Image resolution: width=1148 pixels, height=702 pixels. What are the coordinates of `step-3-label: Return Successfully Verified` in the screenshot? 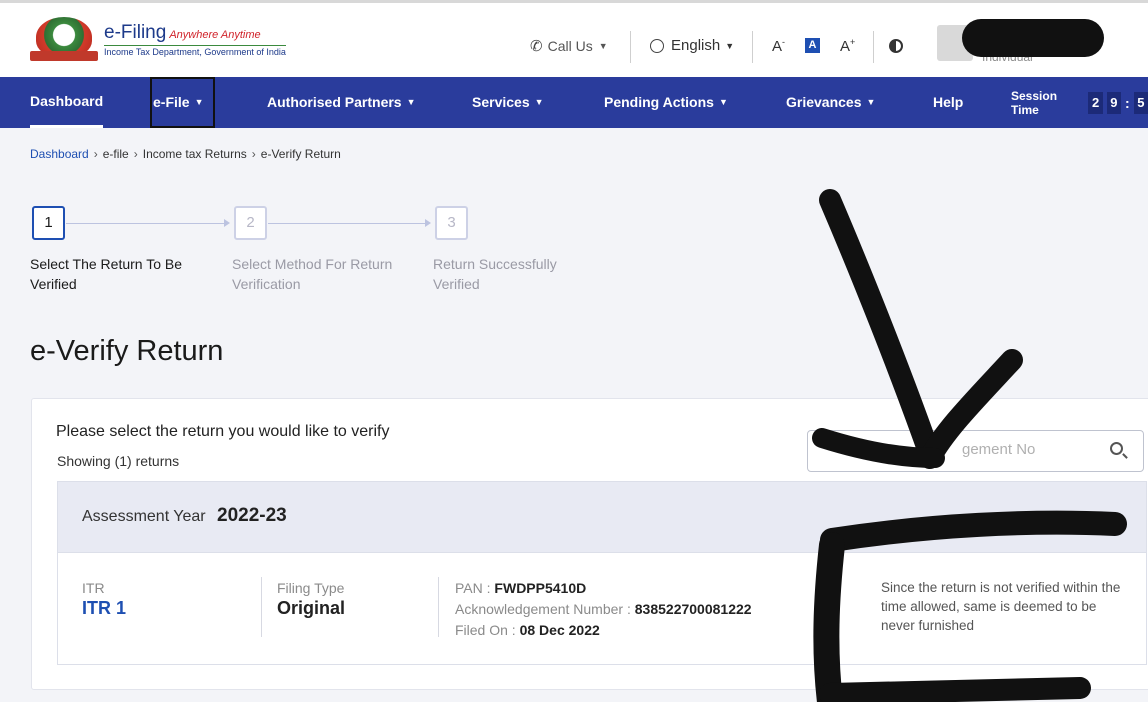 It's located at (495, 274).